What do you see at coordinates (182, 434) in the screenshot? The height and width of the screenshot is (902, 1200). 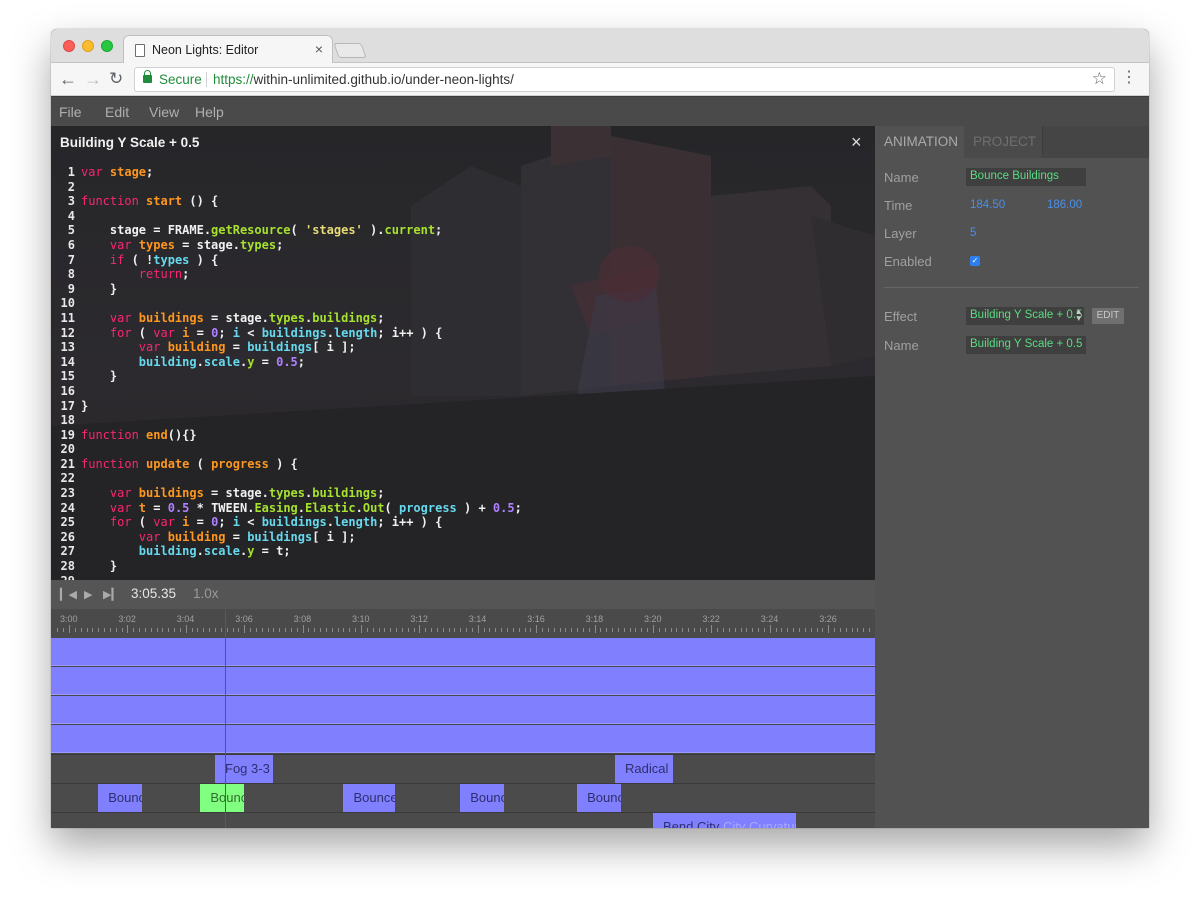 I see `code-token: (){}` at bounding box center [182, 434].